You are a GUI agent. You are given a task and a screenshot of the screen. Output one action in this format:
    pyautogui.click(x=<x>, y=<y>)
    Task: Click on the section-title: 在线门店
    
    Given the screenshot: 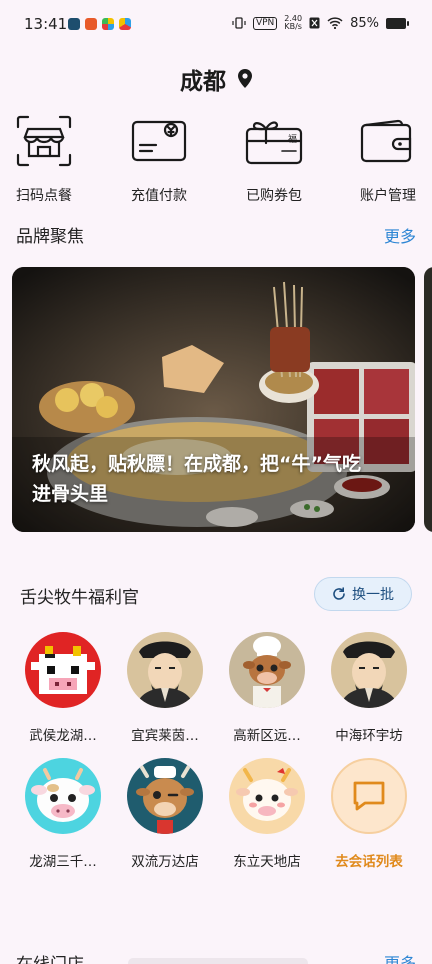 What is the action you would take?
    pyautogui.click(x=50, y=957)
    